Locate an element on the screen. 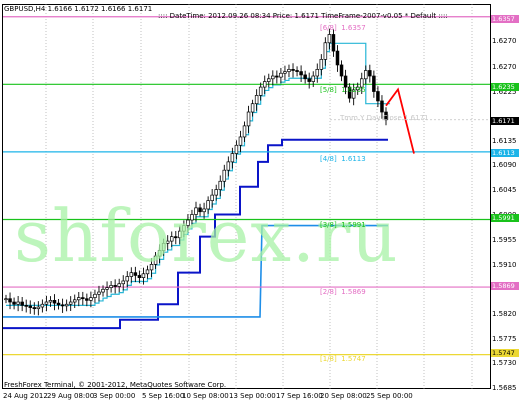 The width and height of the screenshot is (520, 403). x-tick: 13 Sep 00:00 is located at coordinates (252, 396).